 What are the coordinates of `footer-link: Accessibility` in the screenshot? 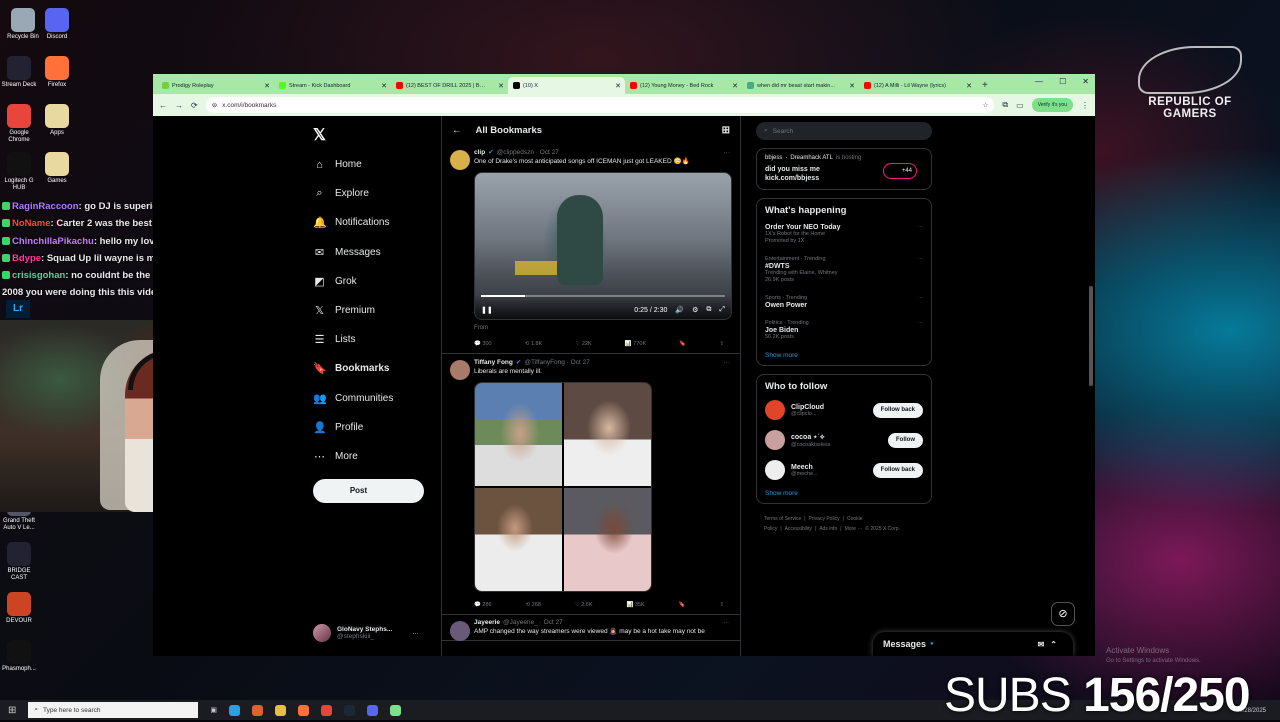 It's located at (798, 529).